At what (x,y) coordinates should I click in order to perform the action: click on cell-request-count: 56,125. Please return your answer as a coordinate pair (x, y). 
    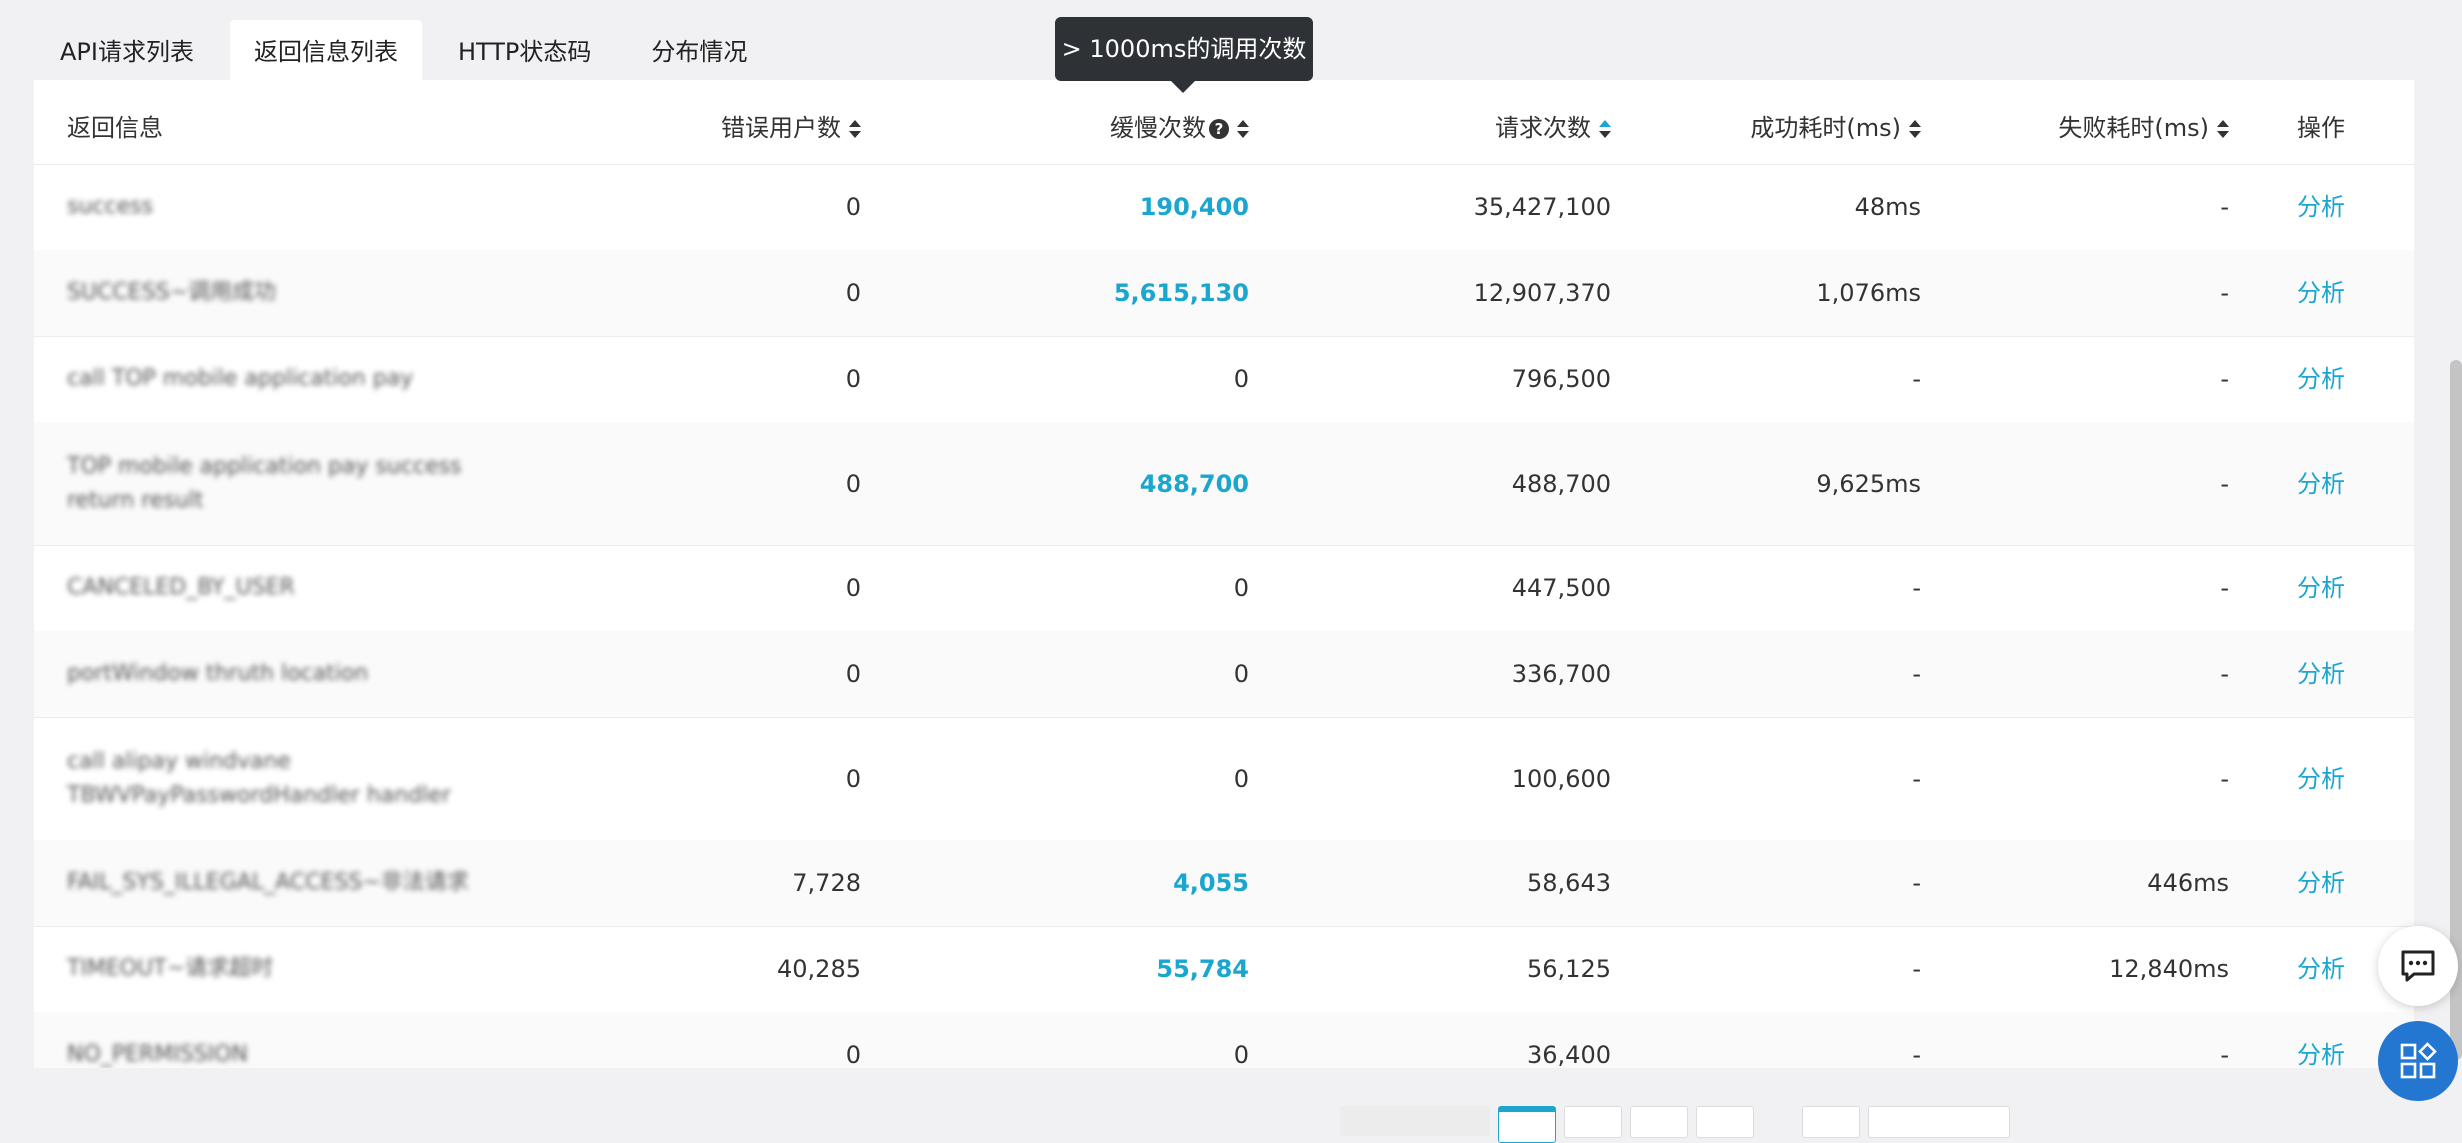
    Looking at the image, I should click on (1569, 969).